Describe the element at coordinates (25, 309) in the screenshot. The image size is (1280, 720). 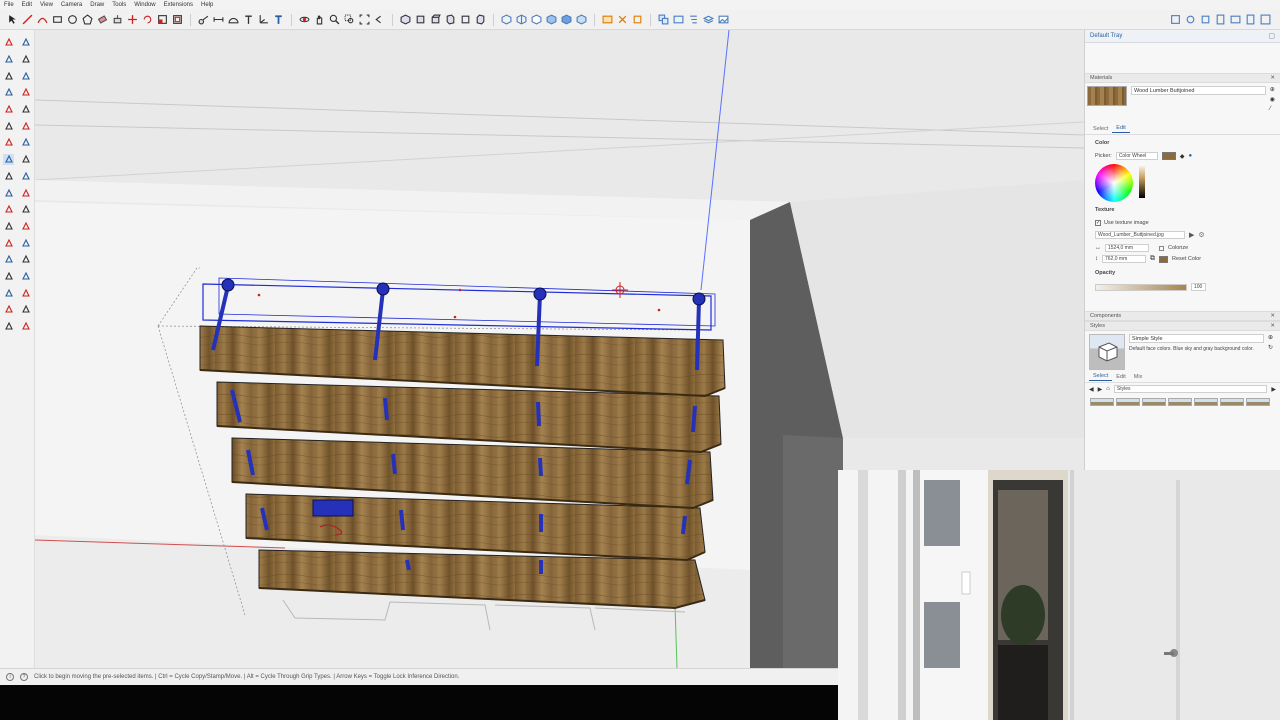
I see `walk-icon` at that location.